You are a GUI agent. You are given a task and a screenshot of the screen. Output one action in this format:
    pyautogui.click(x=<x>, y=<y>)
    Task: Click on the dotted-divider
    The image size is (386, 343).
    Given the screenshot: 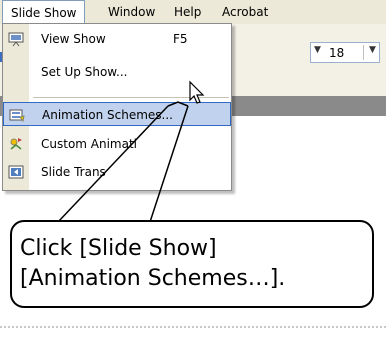 What is the action you would take?
    pyautogui.click(x=193, y=327)
    